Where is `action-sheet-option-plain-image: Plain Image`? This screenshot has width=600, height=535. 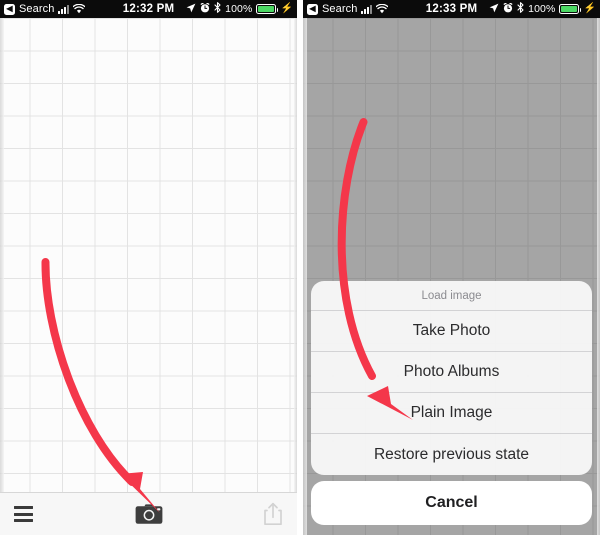 action-sheet-option-plain-image: Plain Image is located at coordinates (451, 413).